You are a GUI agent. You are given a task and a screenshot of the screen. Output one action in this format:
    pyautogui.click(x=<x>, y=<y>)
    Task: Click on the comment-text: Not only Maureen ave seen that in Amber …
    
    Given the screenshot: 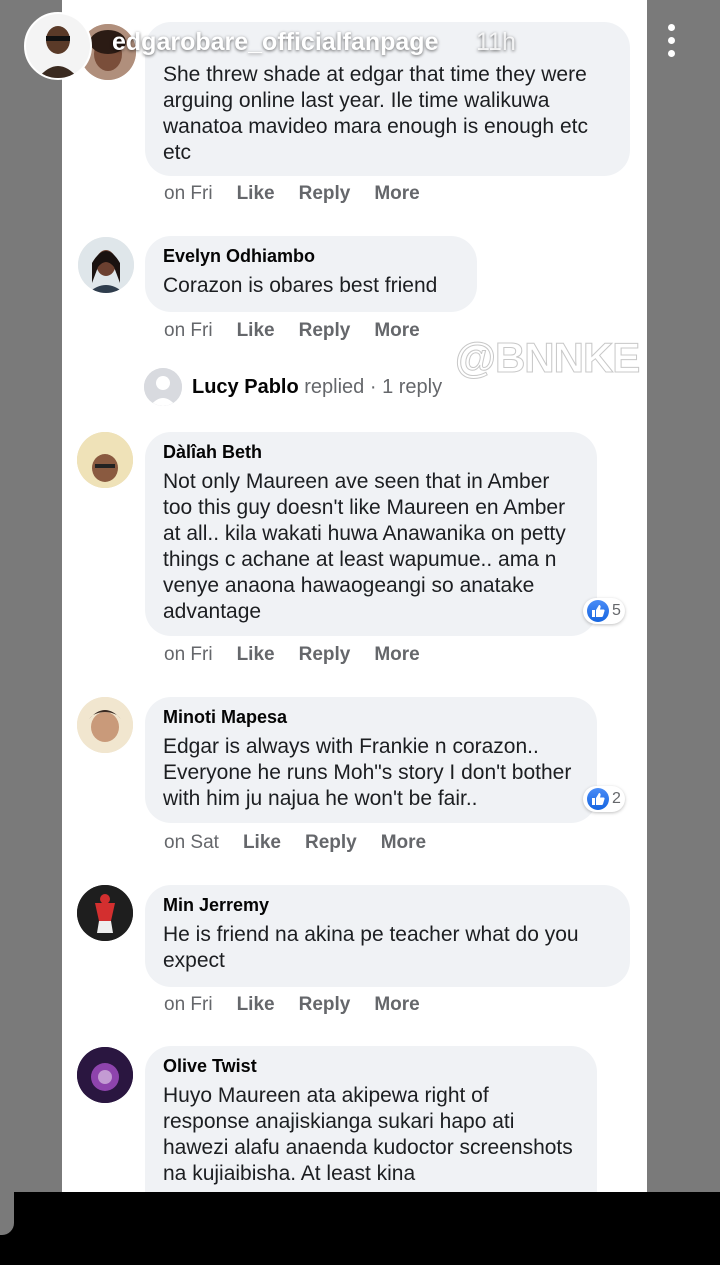 What is the action you would take?
    pyautogui.click(x=364, y=546)
    